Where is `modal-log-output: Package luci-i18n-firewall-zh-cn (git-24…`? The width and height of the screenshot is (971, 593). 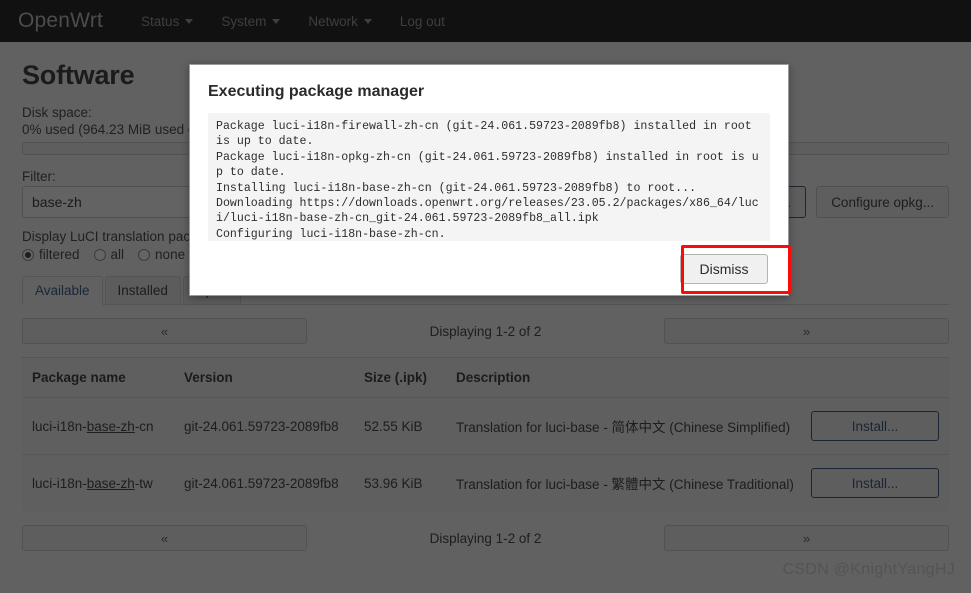 modal-log-output: Package luci-i18n-firewall-zh-cn (git-24… is located at coordinates (489, 177).